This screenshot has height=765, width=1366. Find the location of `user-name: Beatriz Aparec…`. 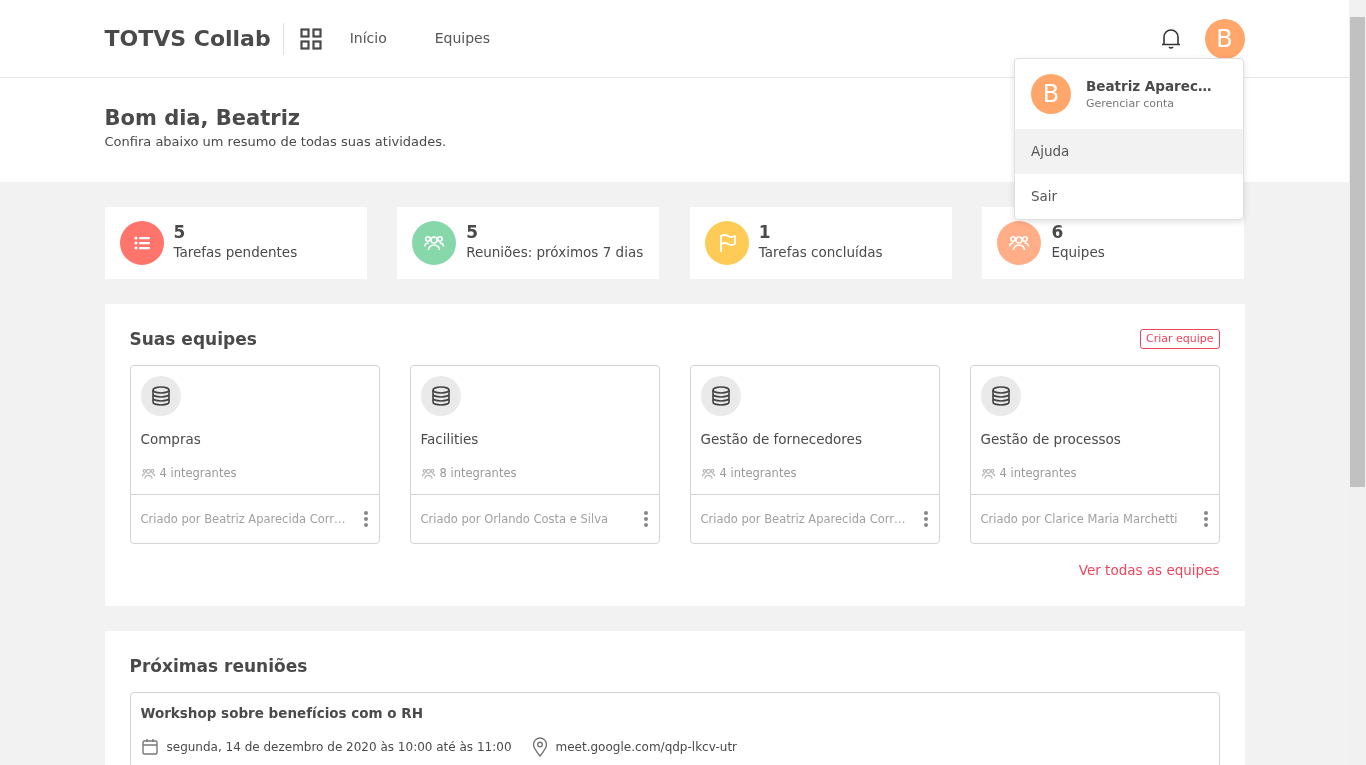

user-name: Beatriz Aparec… is located at coordinates (1149, 86).